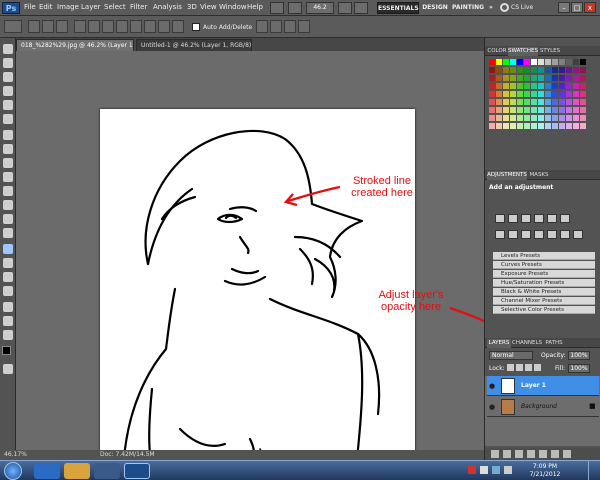  I want to click on invert-icon, so click(552, 234).